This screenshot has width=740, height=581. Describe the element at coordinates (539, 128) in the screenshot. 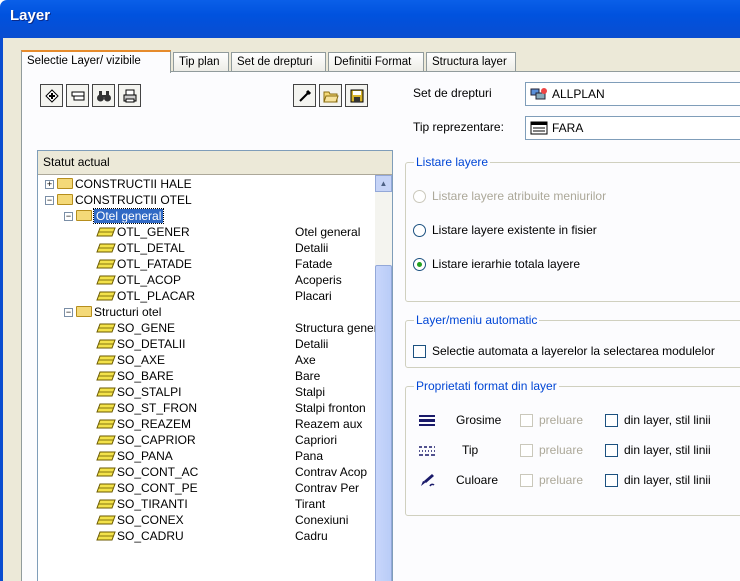

I see `representation-icon` at that location.